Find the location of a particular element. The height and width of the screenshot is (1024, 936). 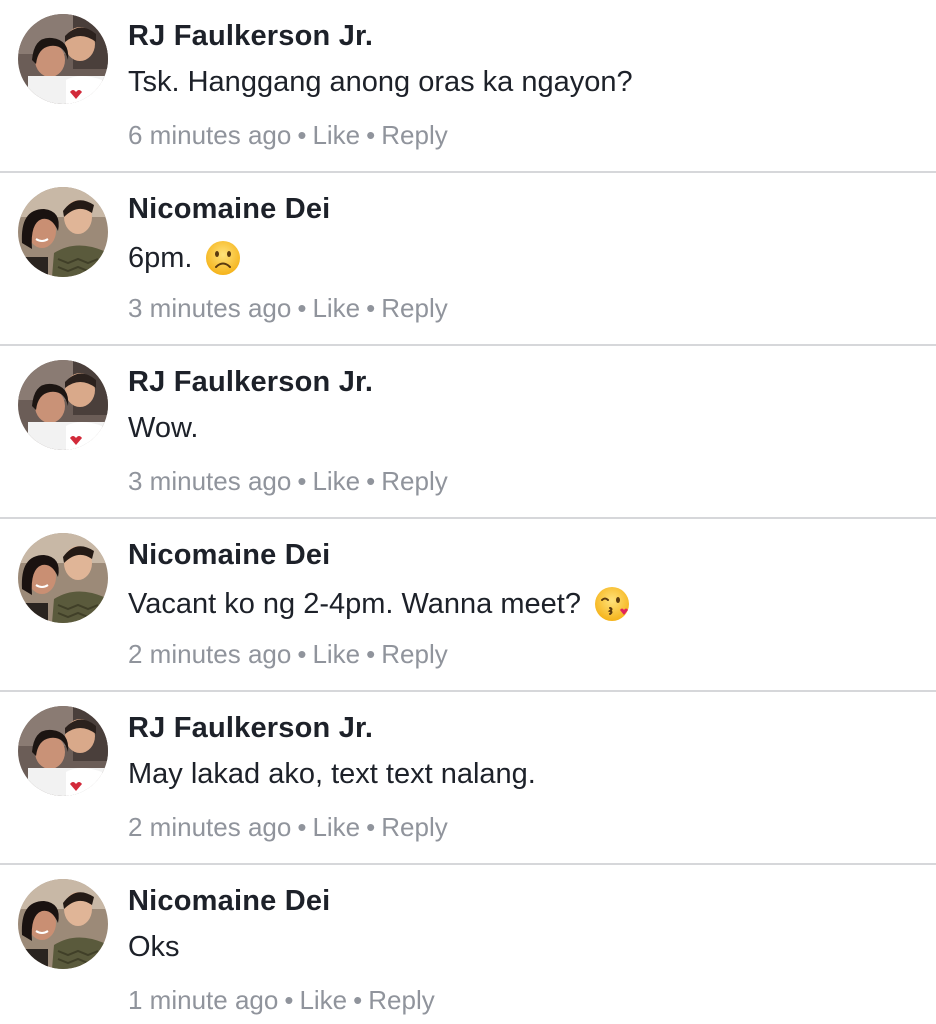

comment-timestamp: 6 minutes ago is located at coordinates (209, 135).